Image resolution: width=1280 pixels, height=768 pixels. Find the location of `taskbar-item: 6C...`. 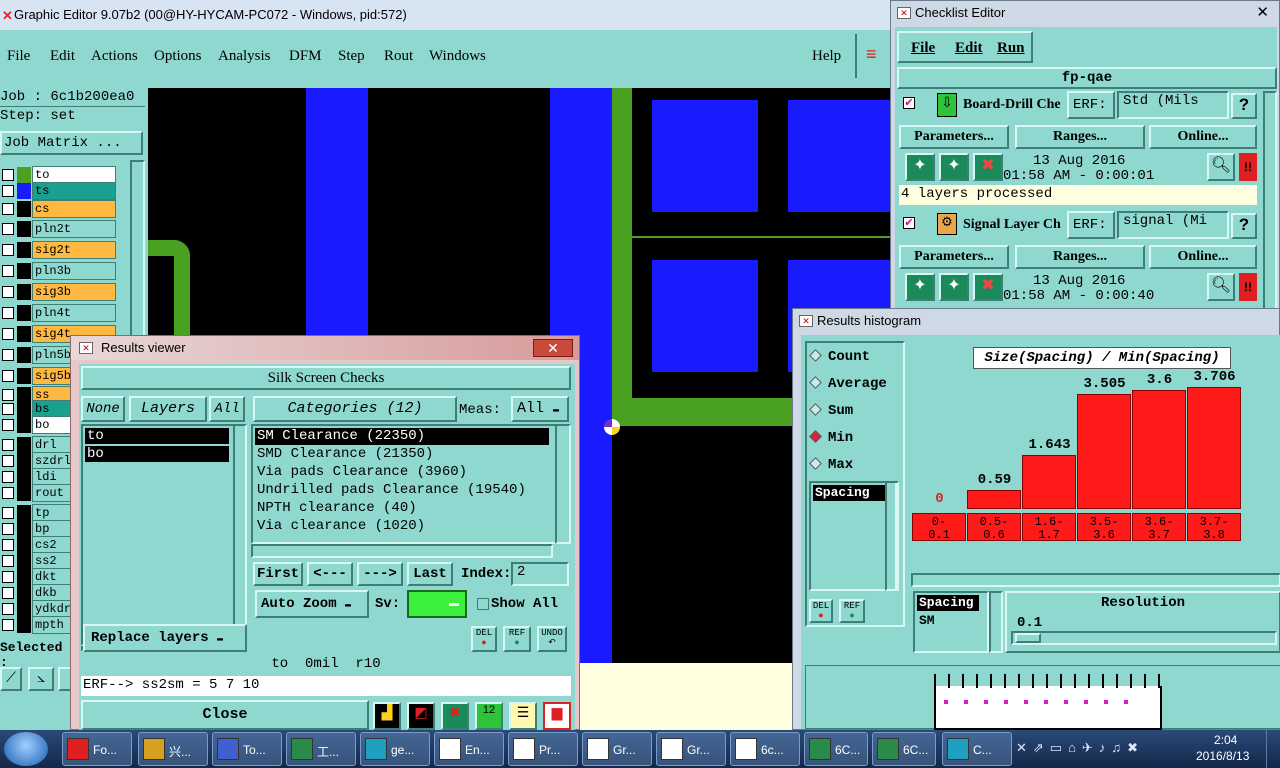

taskbar-item: 6C... is located at coordinates (904, 749).